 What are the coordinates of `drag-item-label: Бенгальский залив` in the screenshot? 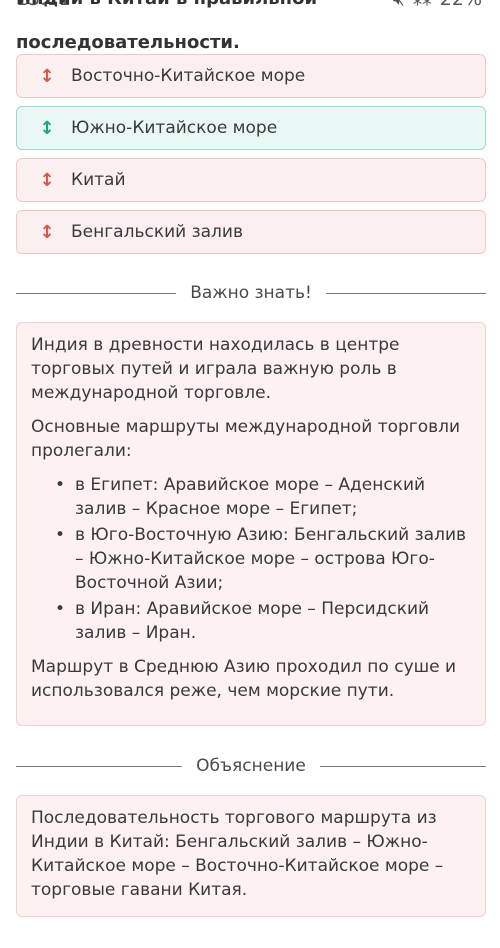 It's located at (157, 232).